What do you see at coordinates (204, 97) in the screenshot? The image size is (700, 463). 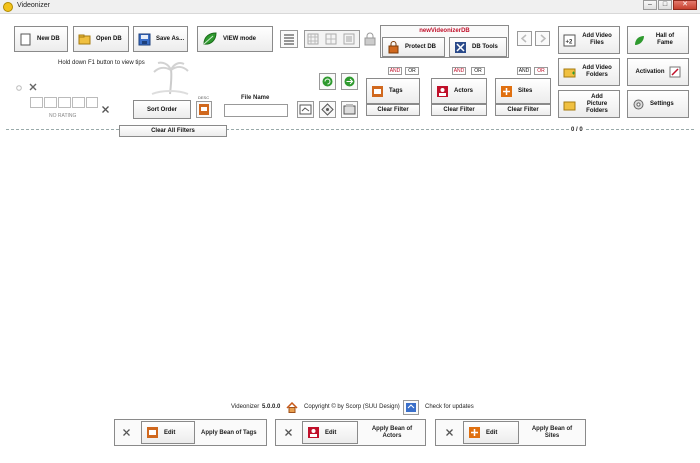 I see `desc-label: DESC` at bounding box center [204, 97].